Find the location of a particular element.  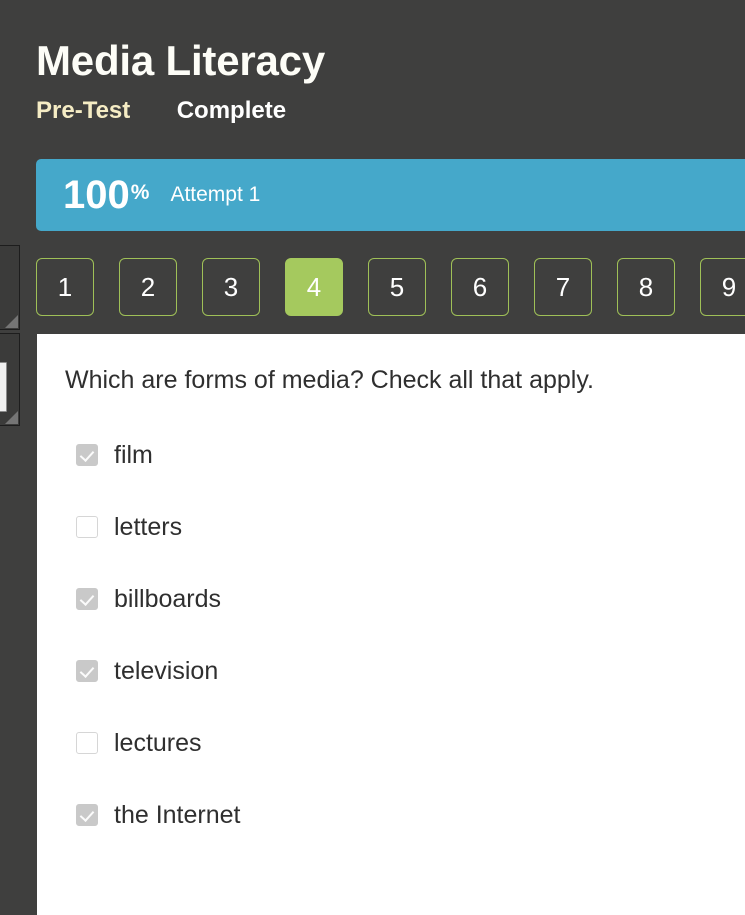

scrollbar-thumb is located at coordinates (3, 387).